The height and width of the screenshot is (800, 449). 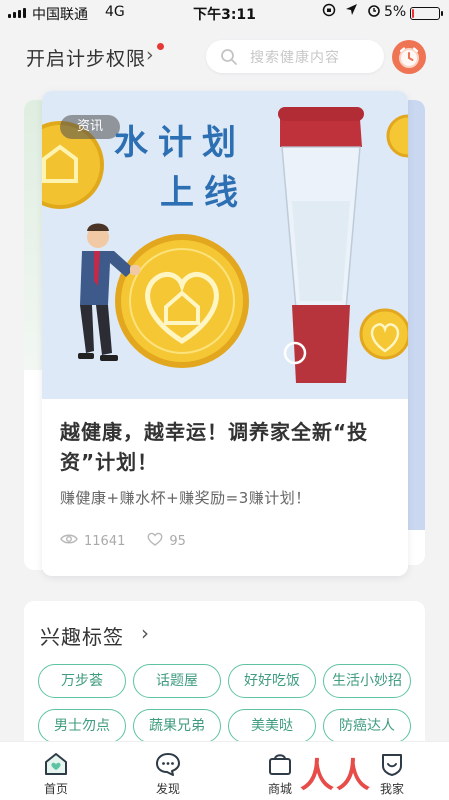 What do you see at coordinates (204, 193) in the screenshot?
I see `banner-headline-2: 上线` at bounding box center [204, 193].